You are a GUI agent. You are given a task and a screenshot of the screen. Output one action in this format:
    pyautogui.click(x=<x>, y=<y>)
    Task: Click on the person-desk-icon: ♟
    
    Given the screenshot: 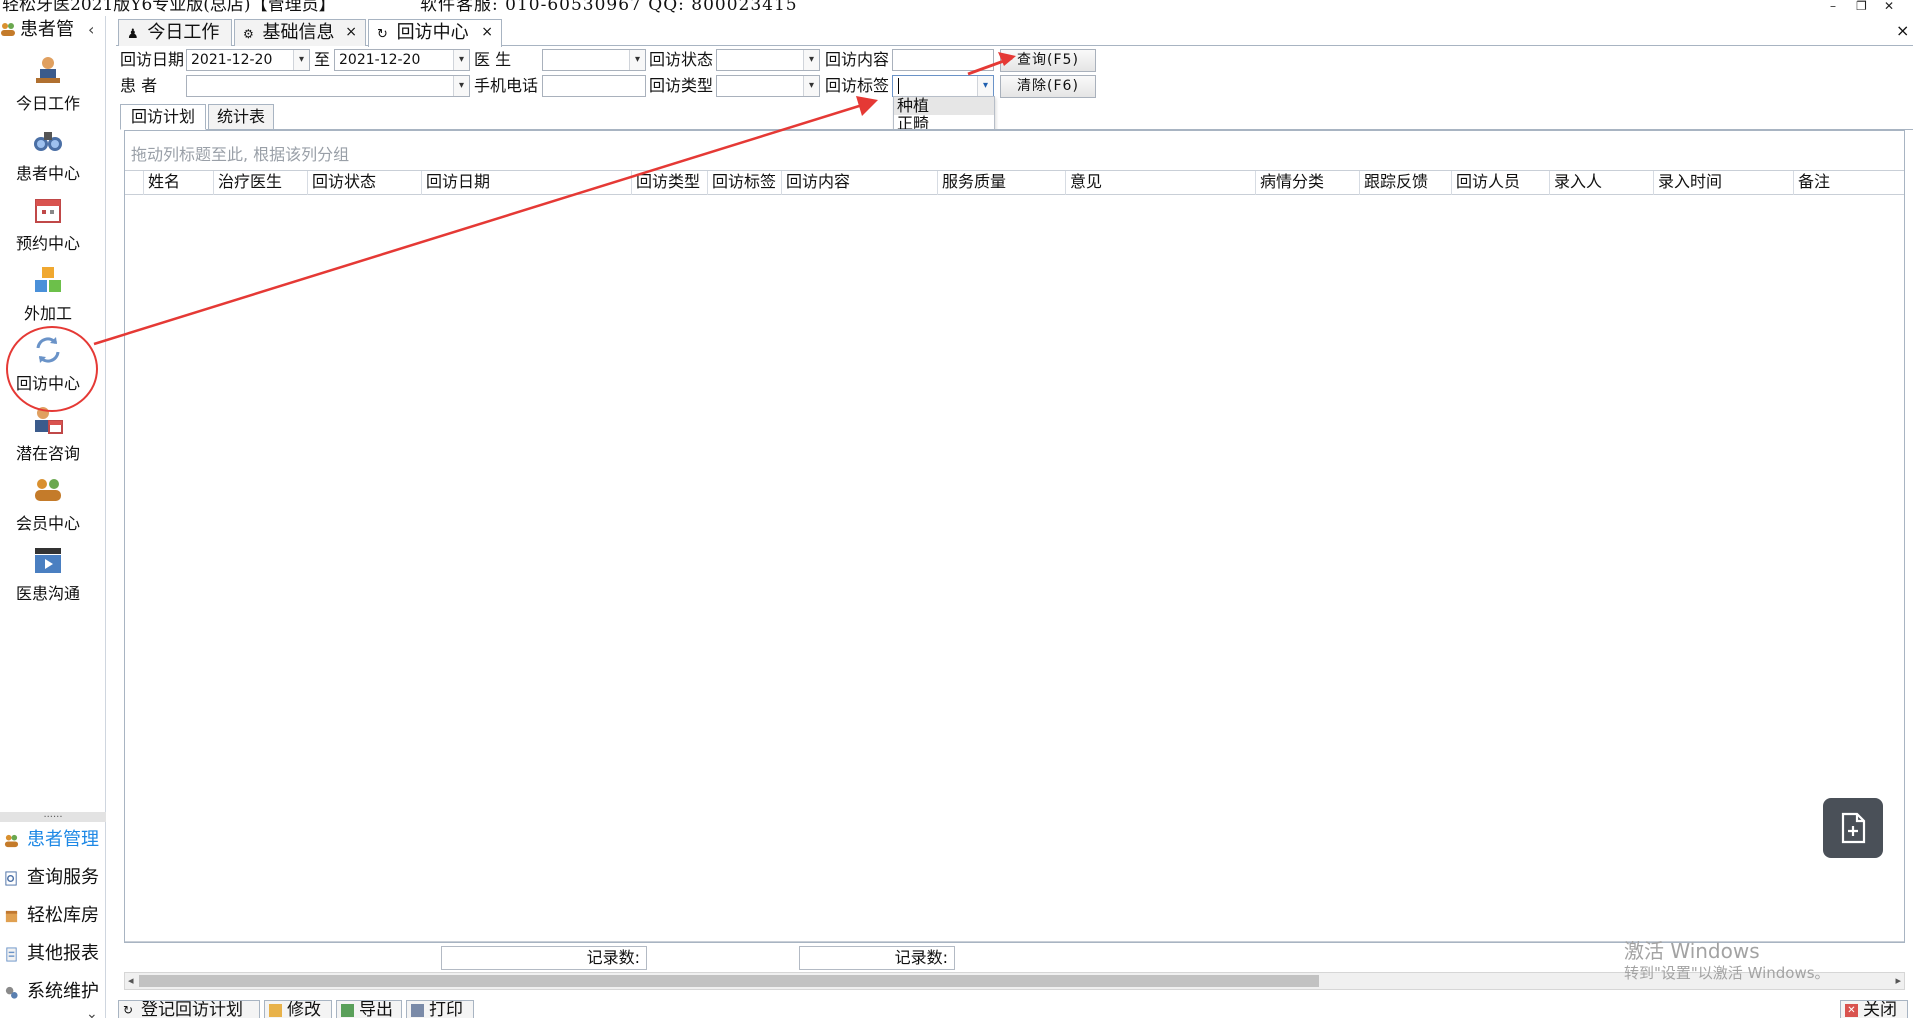 What is the action you would take?
    pyautogui.click(x=133, y=34)
    